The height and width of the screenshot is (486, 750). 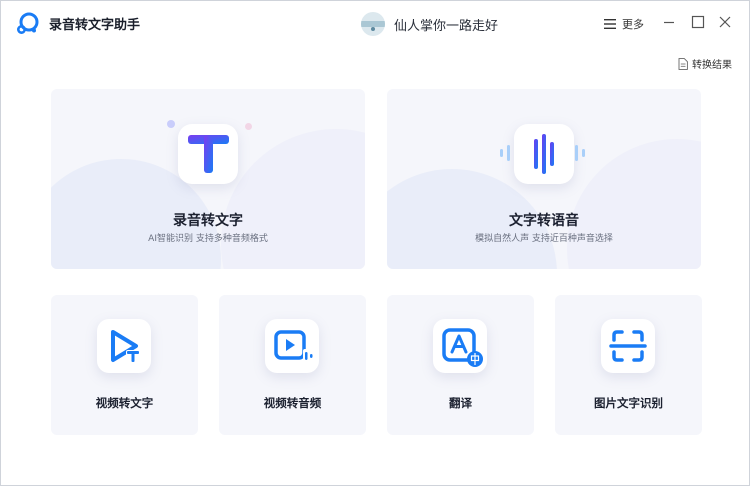 What do you see at coordinates (124, 346) in the screenshot?
I see `video-text-icon` at bounding box center [124, 346].